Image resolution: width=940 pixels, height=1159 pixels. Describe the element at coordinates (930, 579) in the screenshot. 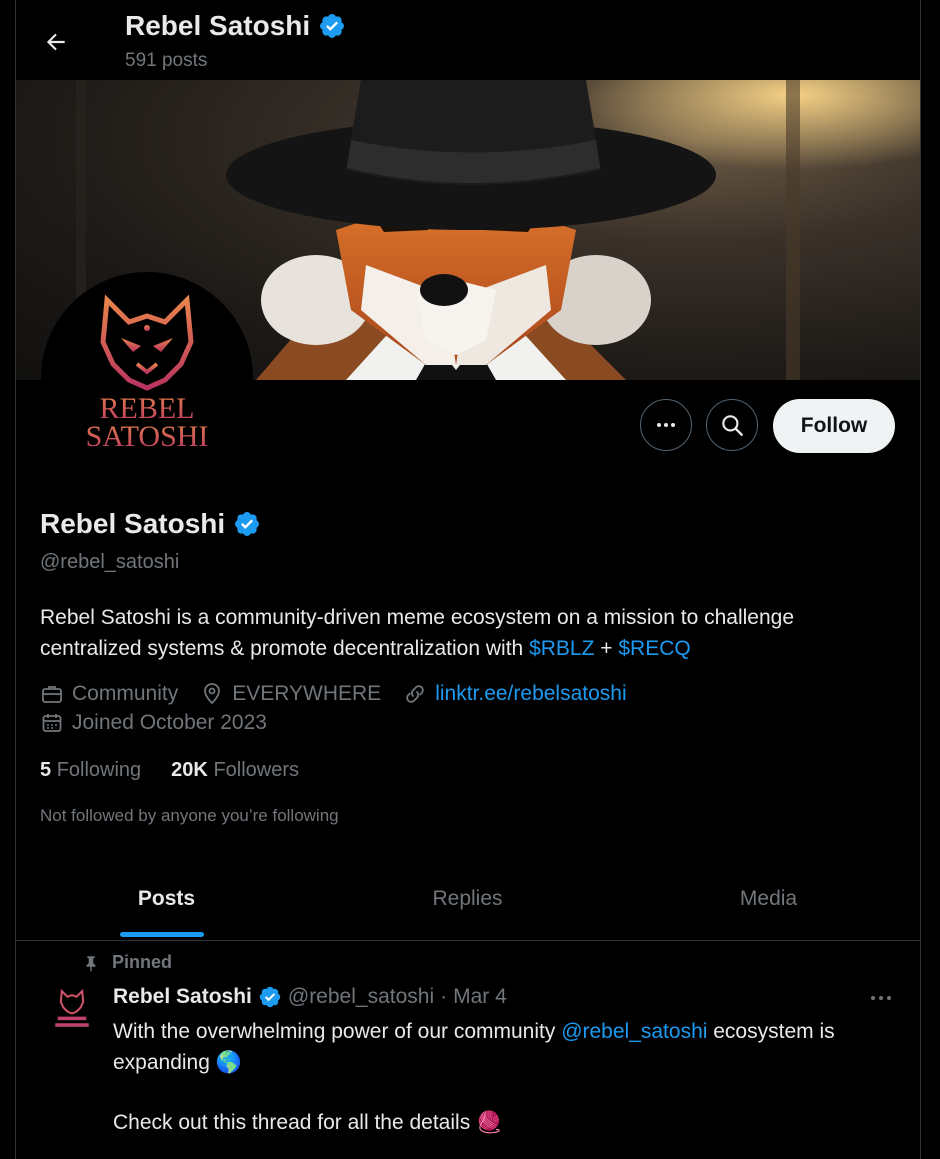

I see `window-right-edge` at that location.